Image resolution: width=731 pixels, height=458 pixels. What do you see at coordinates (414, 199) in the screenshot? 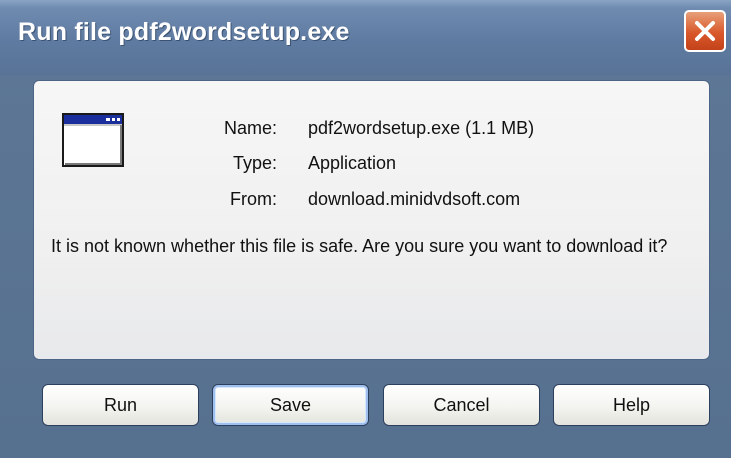
I see `file-source-value: download.minidvdsoft.com` at bounding box center [414, 199].